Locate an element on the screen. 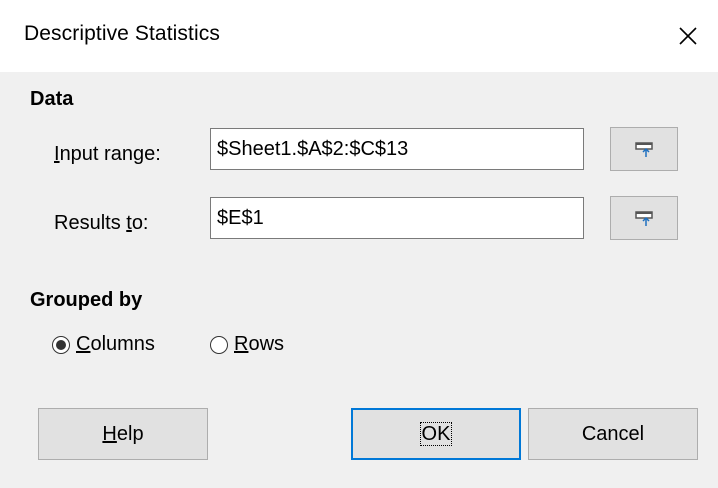 This screenshot has height=488, width=718. cancel-button-label: Cancel is located at coordinates (613, 433).